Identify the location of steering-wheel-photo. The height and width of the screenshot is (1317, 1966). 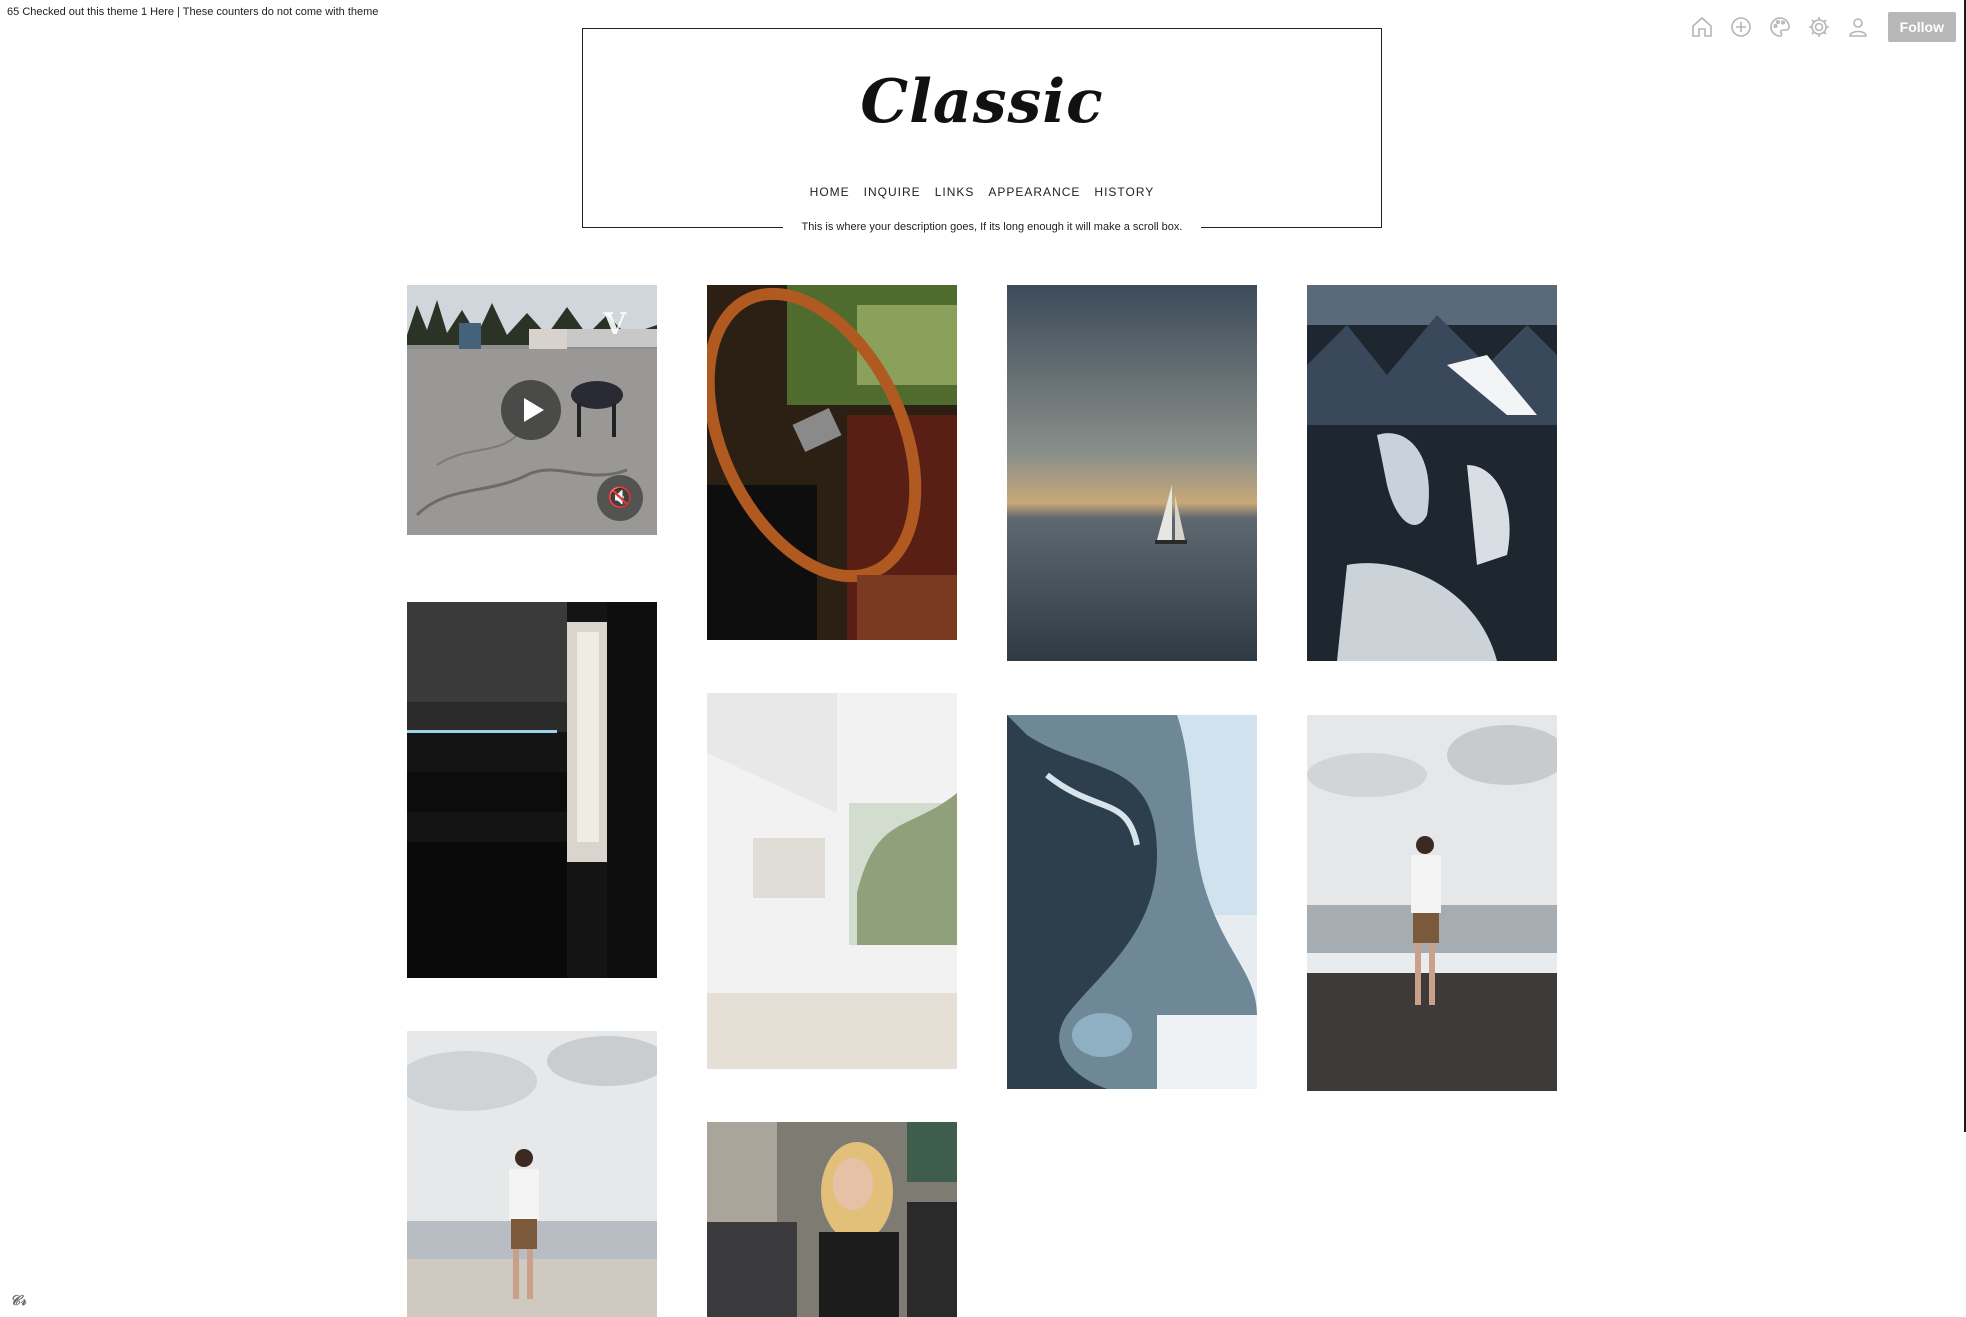
(832, 462).